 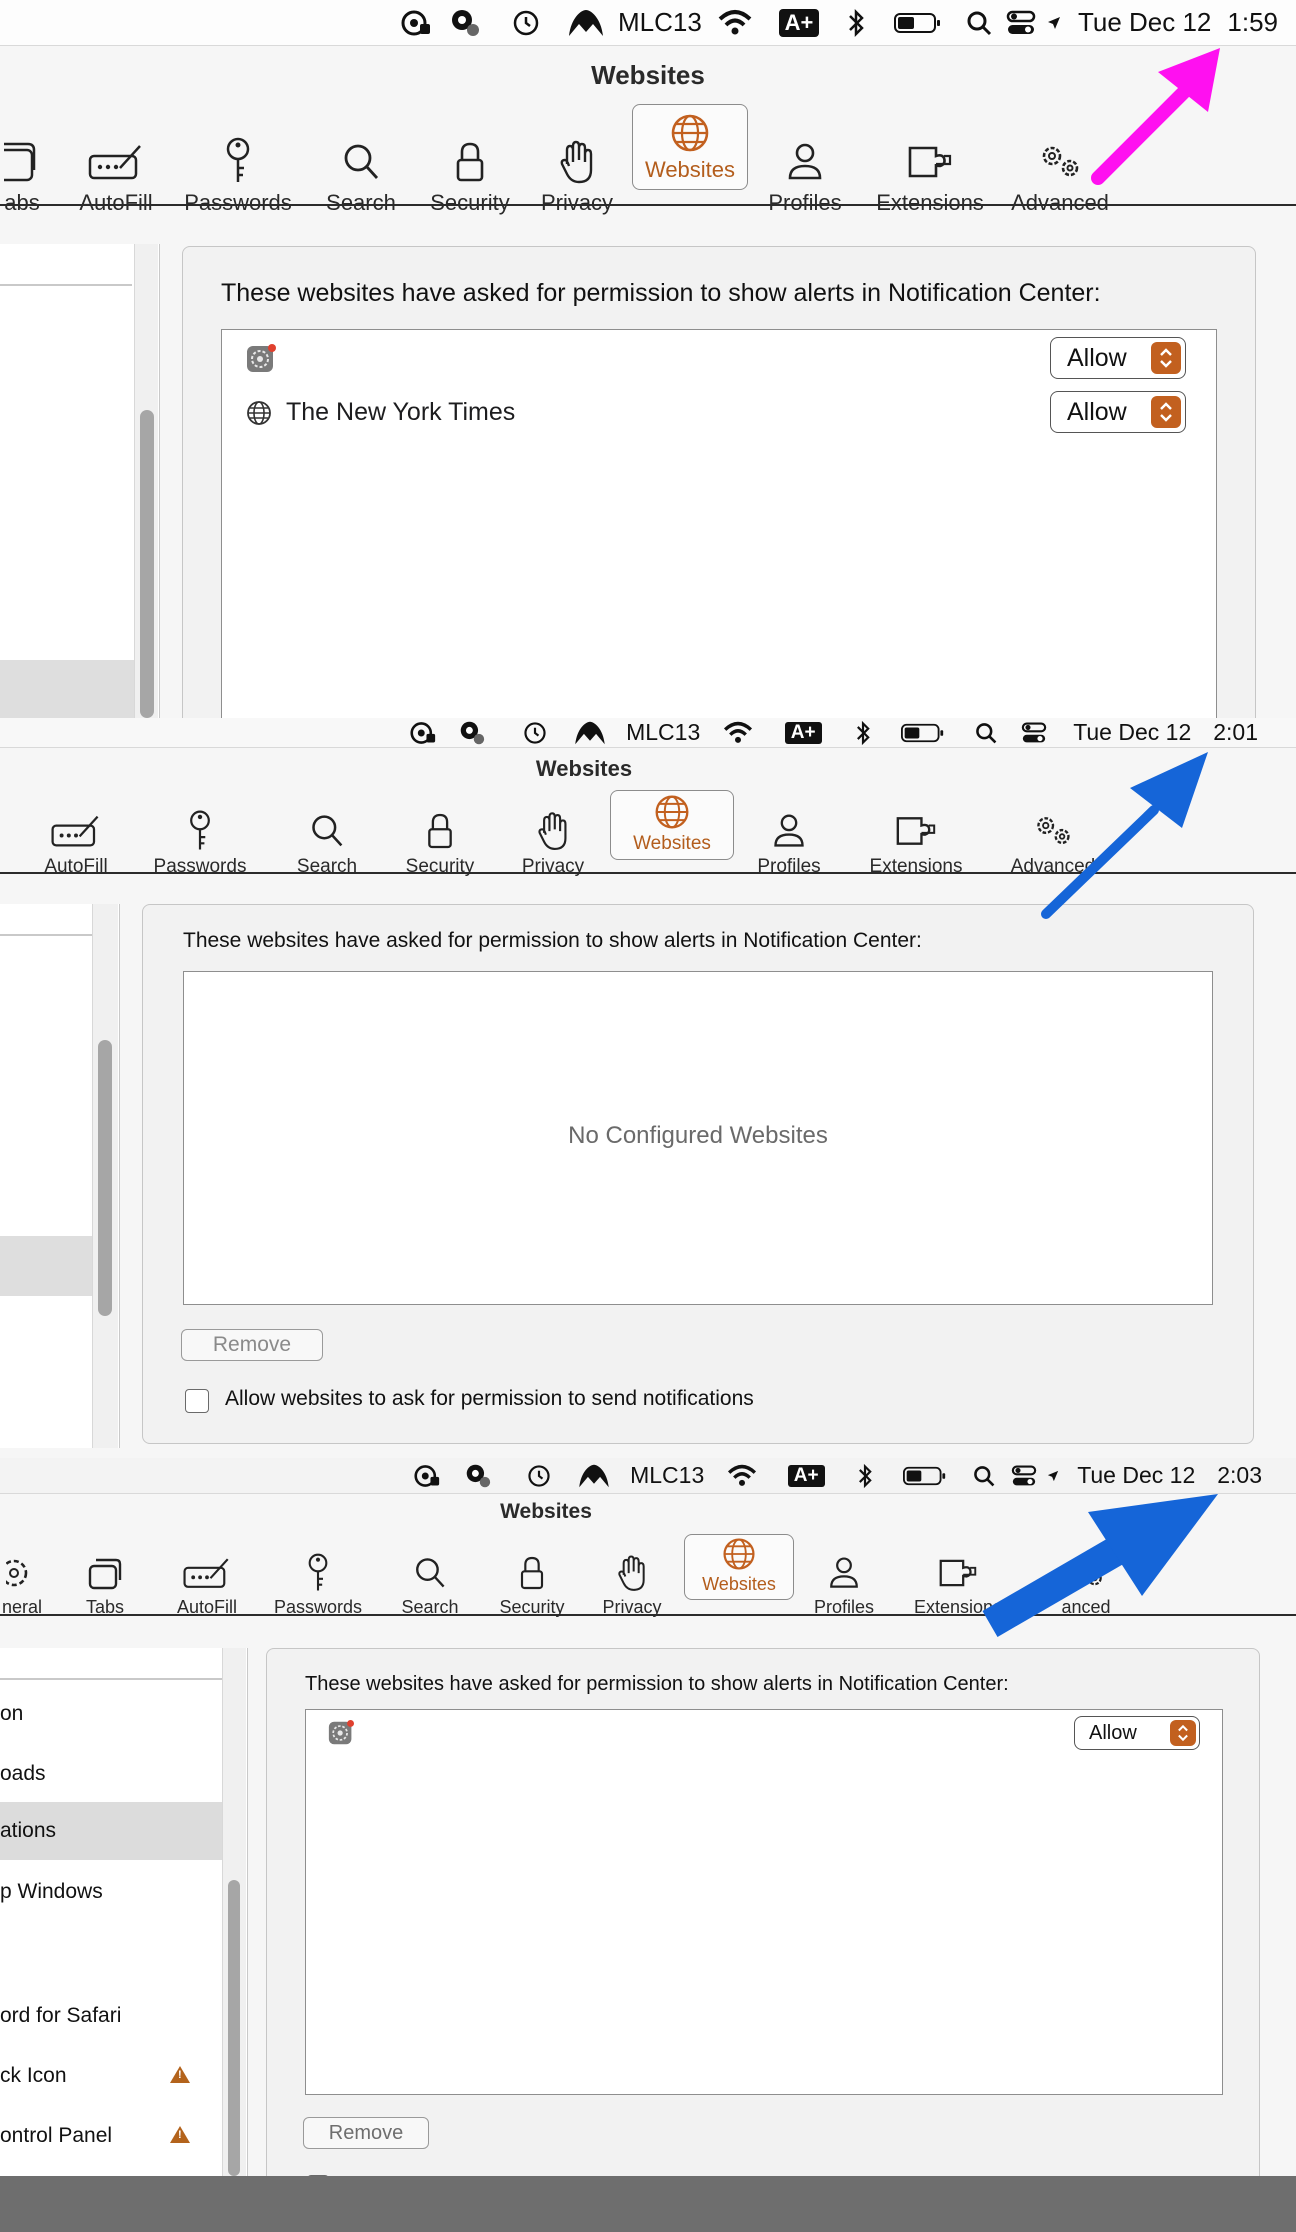 What do you see at coordinates (764, 1902) in the screenshot?
I see `website-list: Allow` at bounding box center [764, 1902].